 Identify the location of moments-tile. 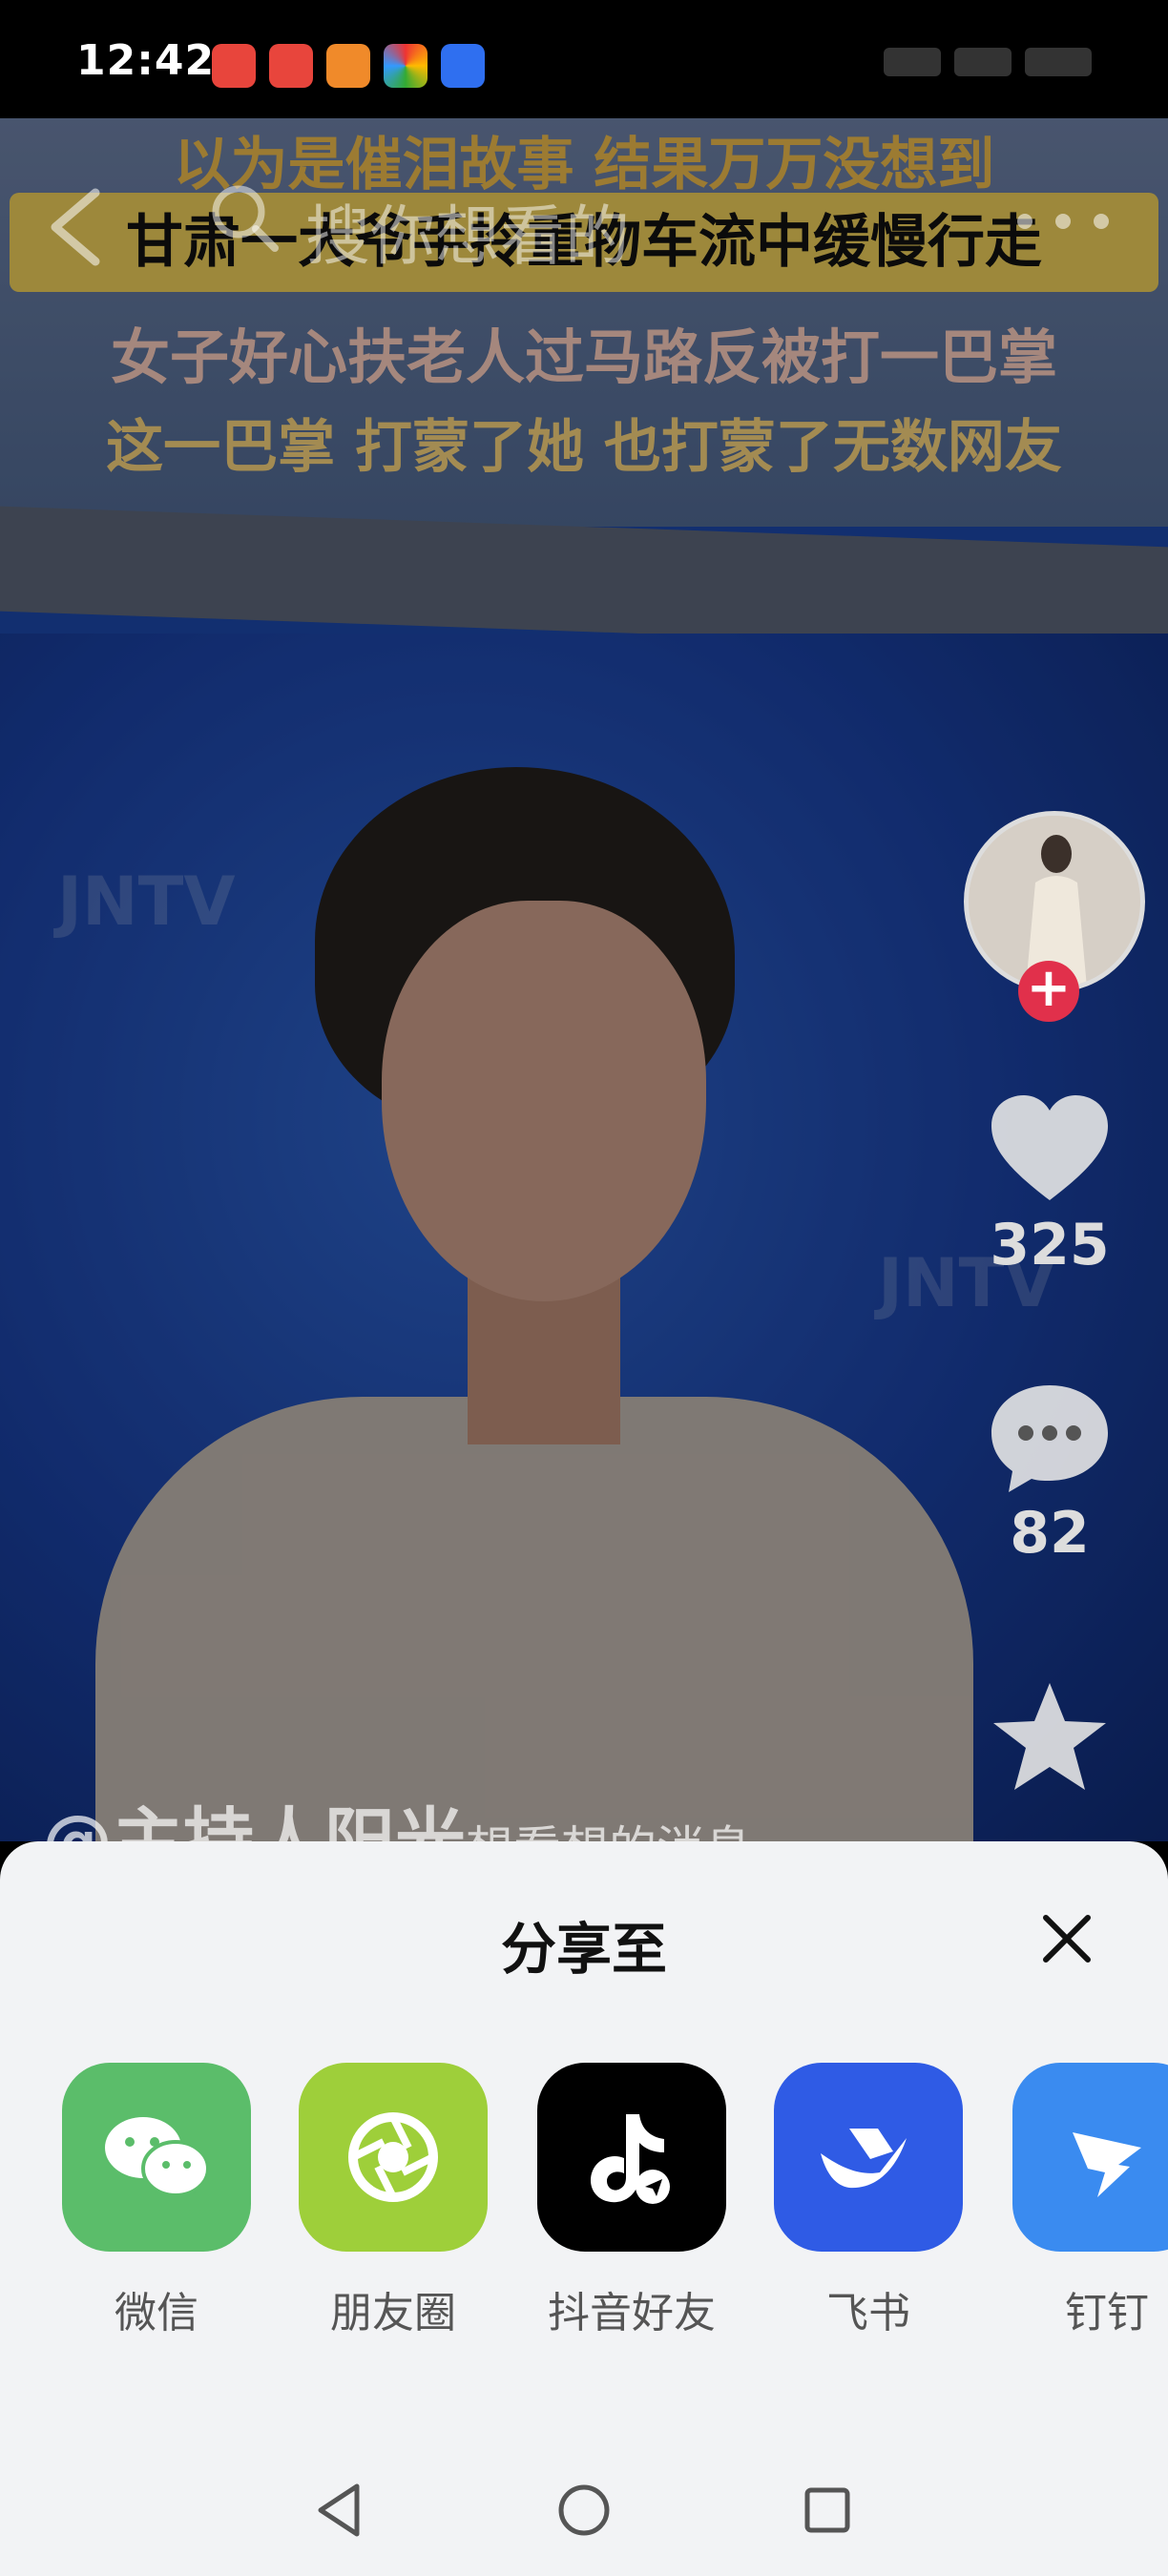
(394, 2157).